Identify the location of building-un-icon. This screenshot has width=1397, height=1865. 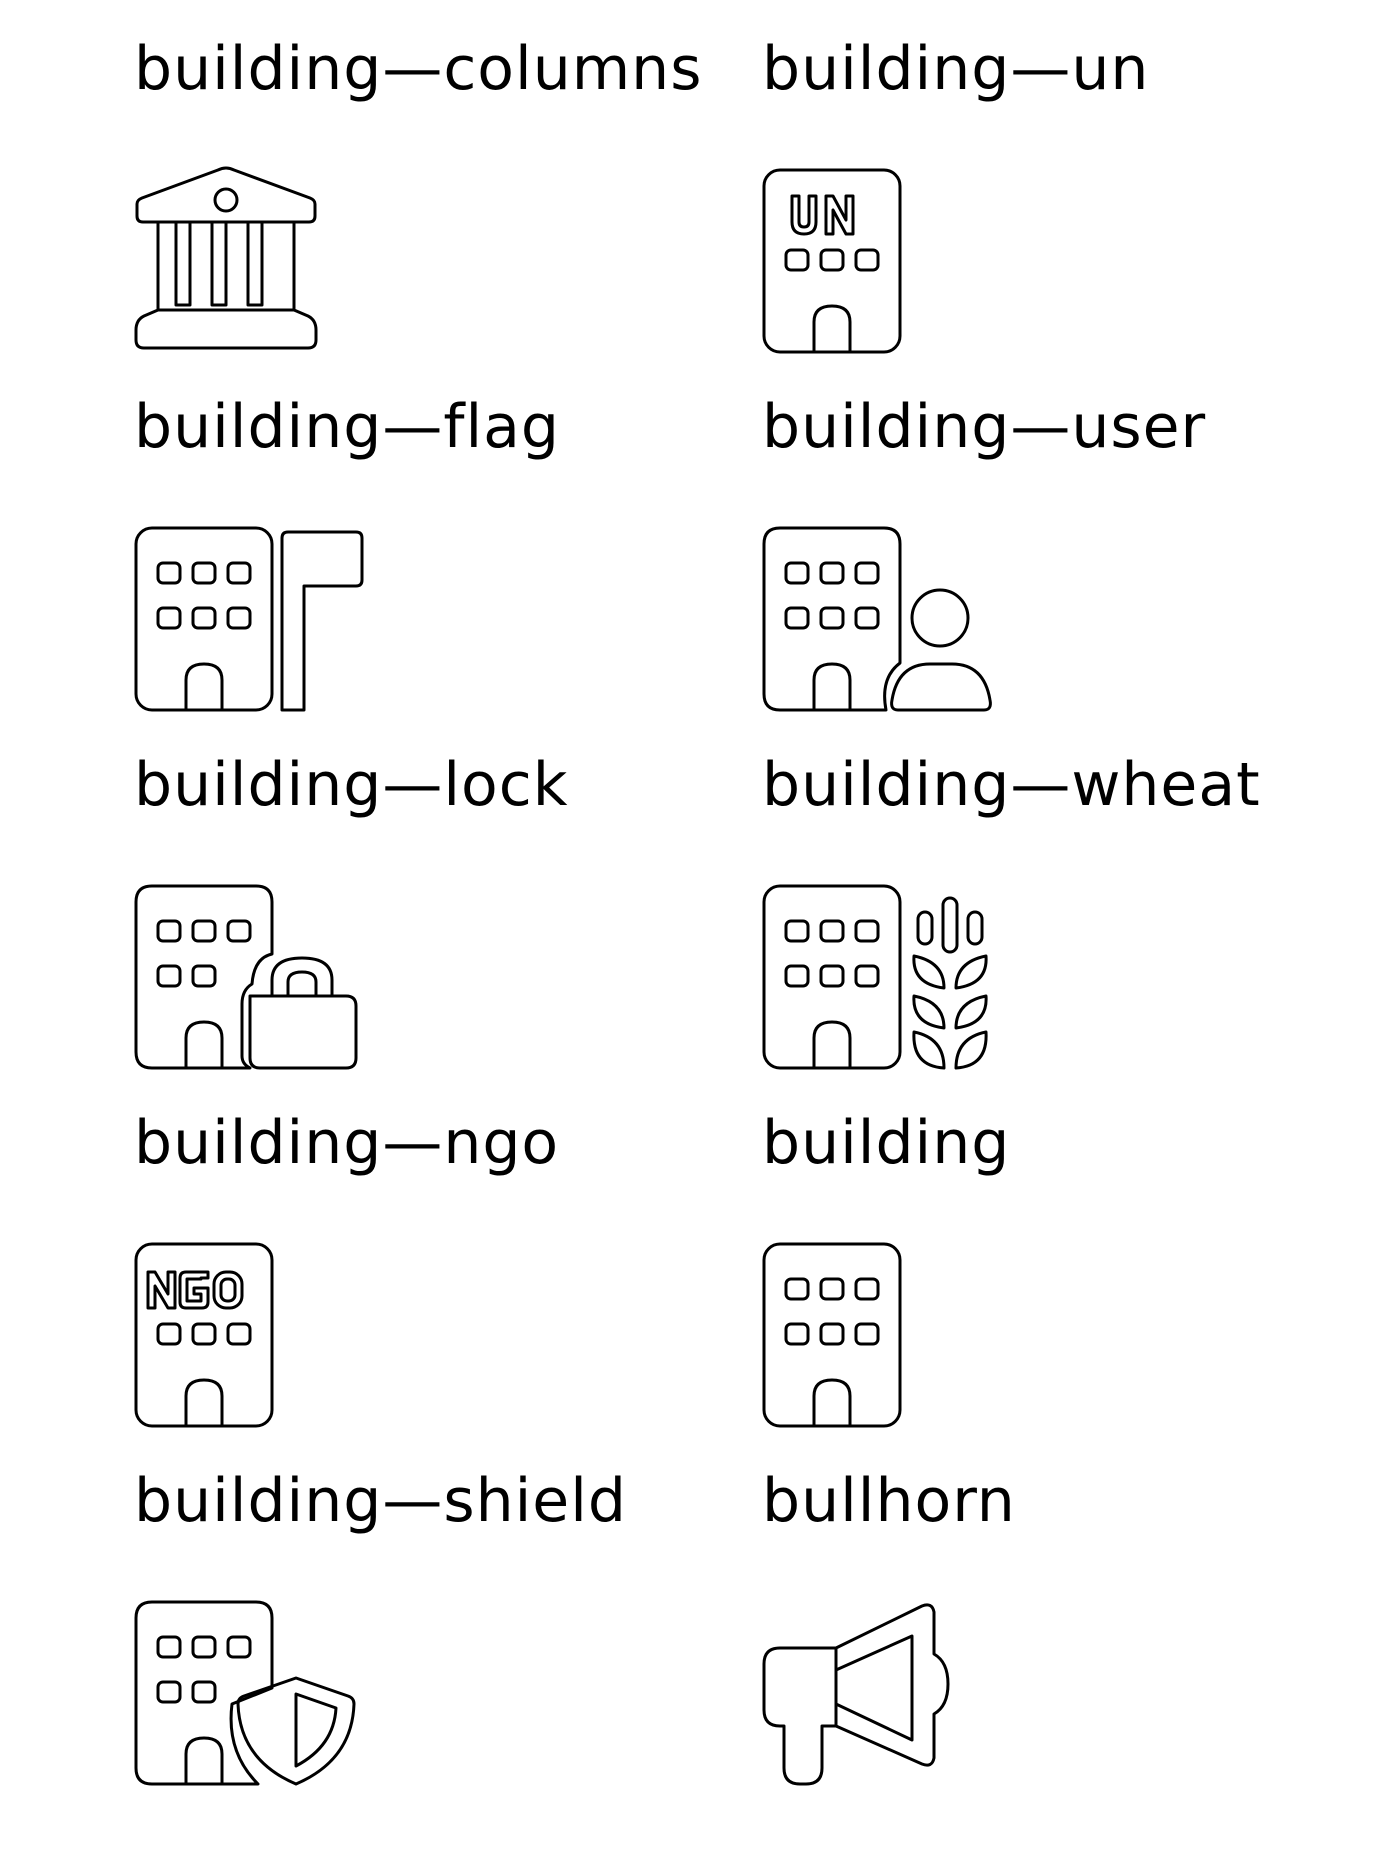
(832, 261).